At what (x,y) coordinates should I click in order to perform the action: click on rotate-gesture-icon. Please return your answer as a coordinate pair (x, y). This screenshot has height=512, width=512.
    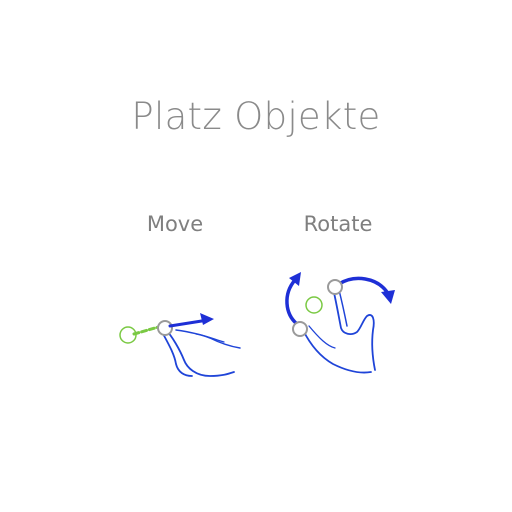
    Looking at the image, I should click on (340, 323).